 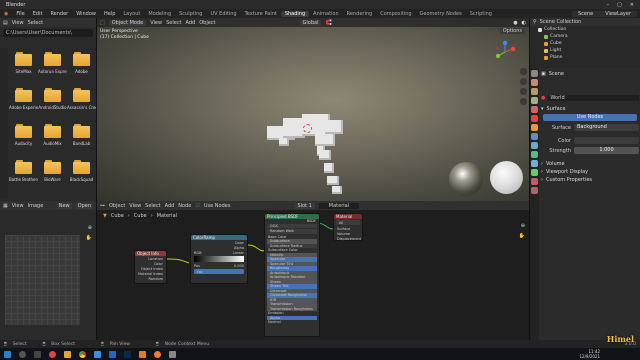 I want to click on file-explorer-icon, so click(x=67, y=354).